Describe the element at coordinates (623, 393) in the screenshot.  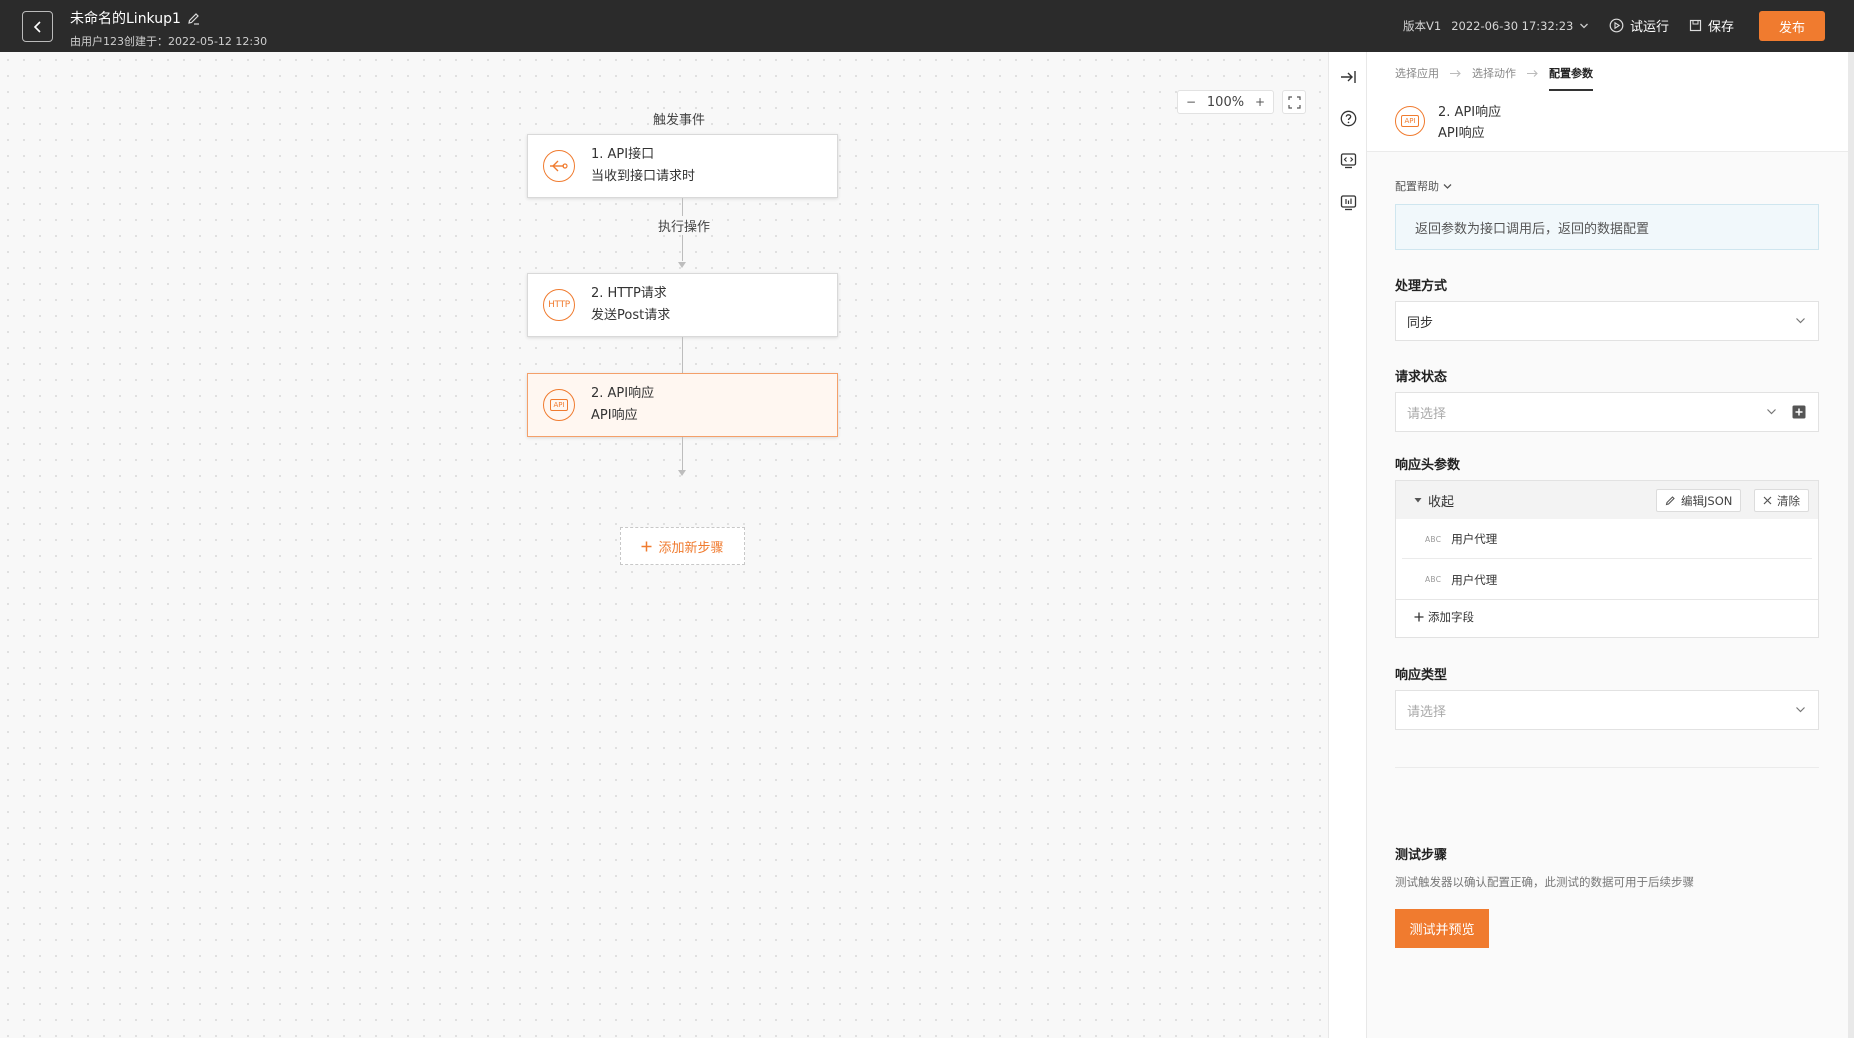
I see `node-title: 2. API响应` at that location.